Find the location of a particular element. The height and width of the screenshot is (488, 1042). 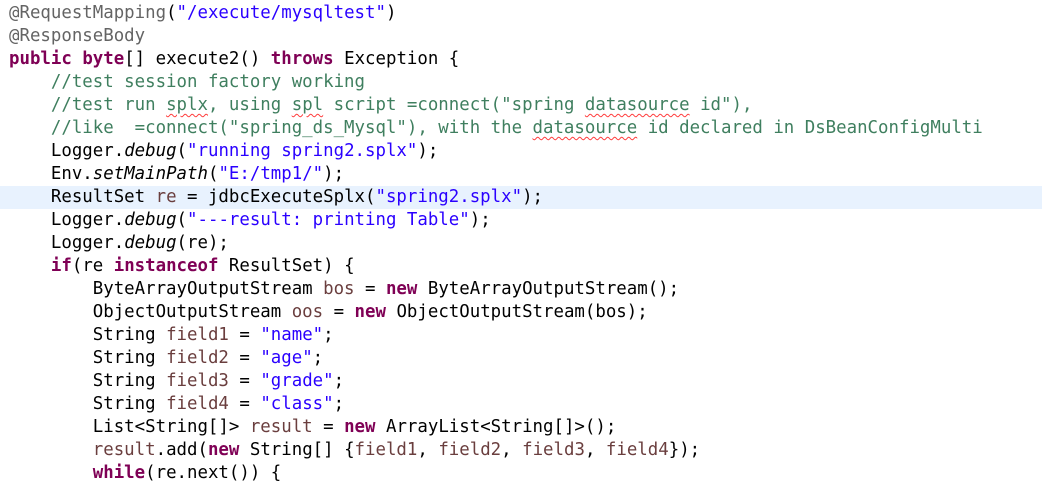

code-token-comment: datasource is located at coordinates (637, 105).